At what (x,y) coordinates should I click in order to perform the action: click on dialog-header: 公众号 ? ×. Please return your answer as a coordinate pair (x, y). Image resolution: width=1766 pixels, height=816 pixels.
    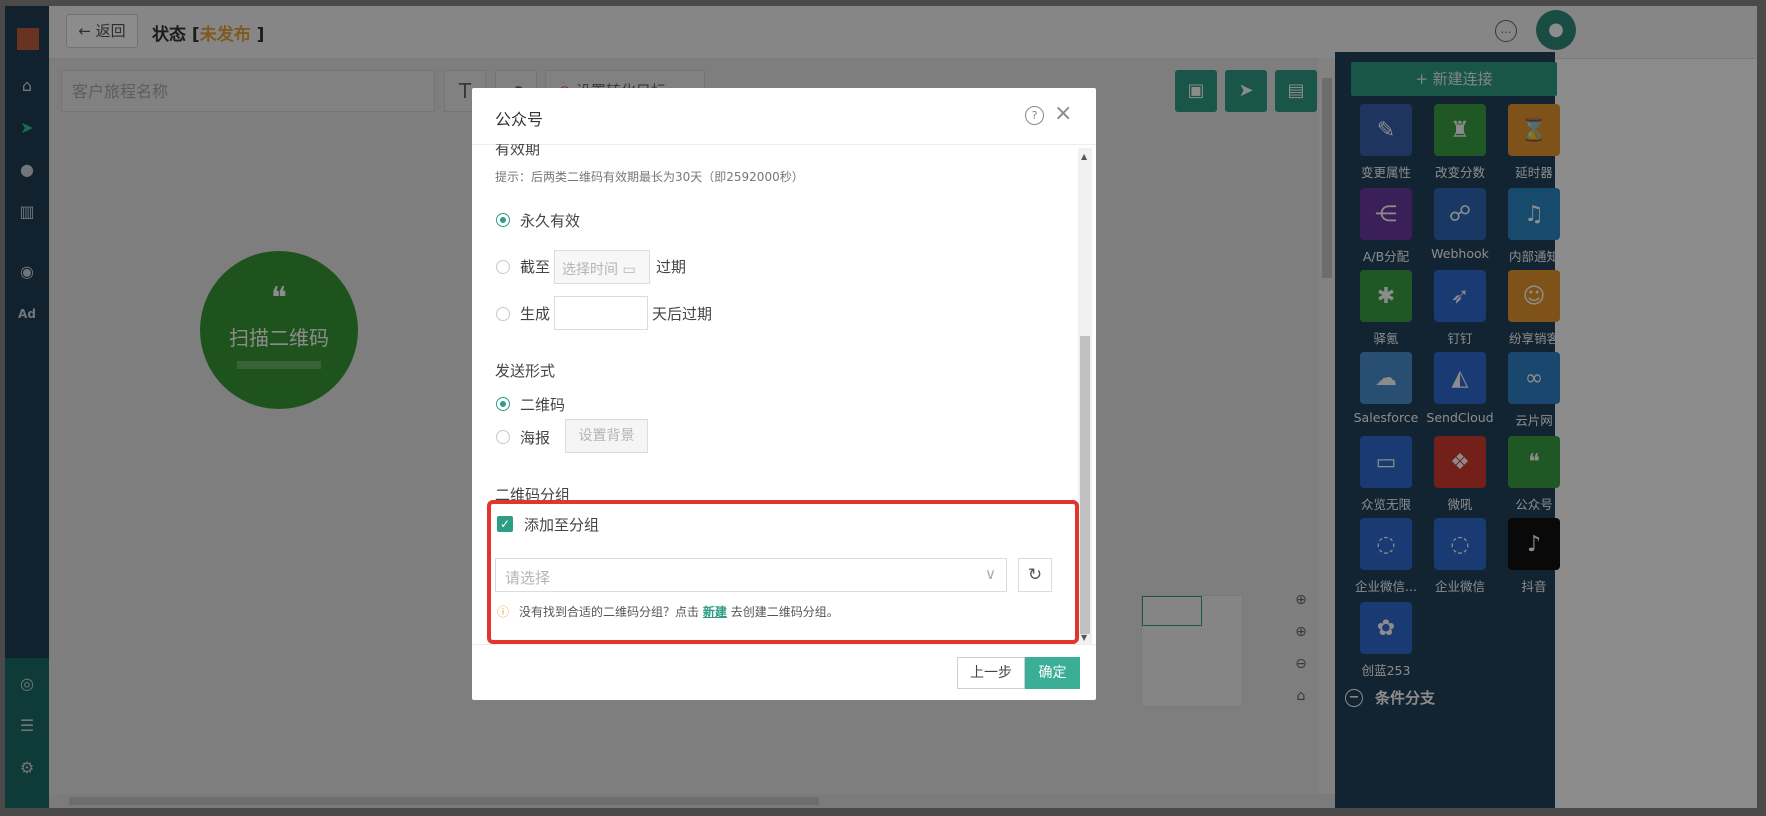
    Looking at the image, I should click on (784, 116).